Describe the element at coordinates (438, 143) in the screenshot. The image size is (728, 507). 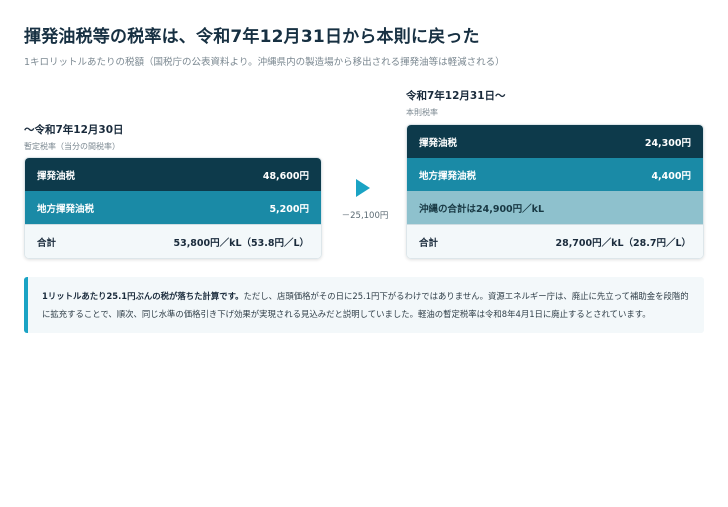
I see `right-row-label: 揮発油税` at that location.